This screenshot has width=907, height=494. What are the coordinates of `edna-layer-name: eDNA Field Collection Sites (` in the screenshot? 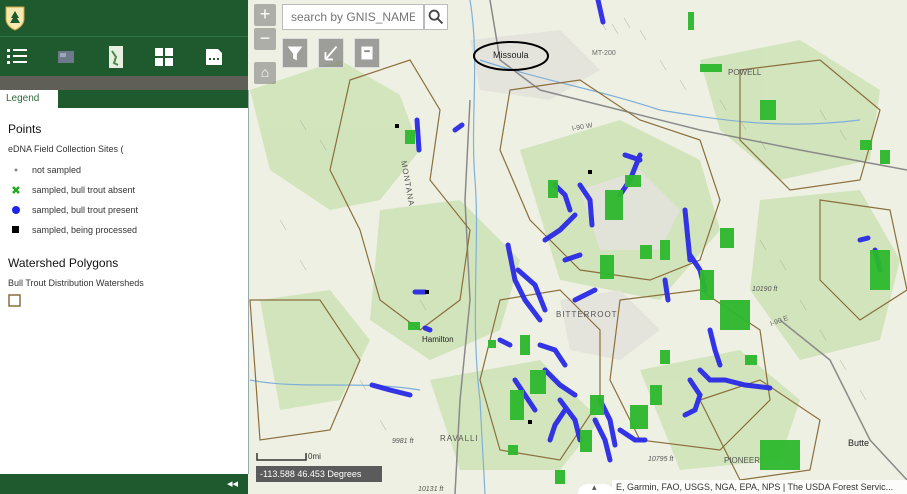 It's located at (66, 149).